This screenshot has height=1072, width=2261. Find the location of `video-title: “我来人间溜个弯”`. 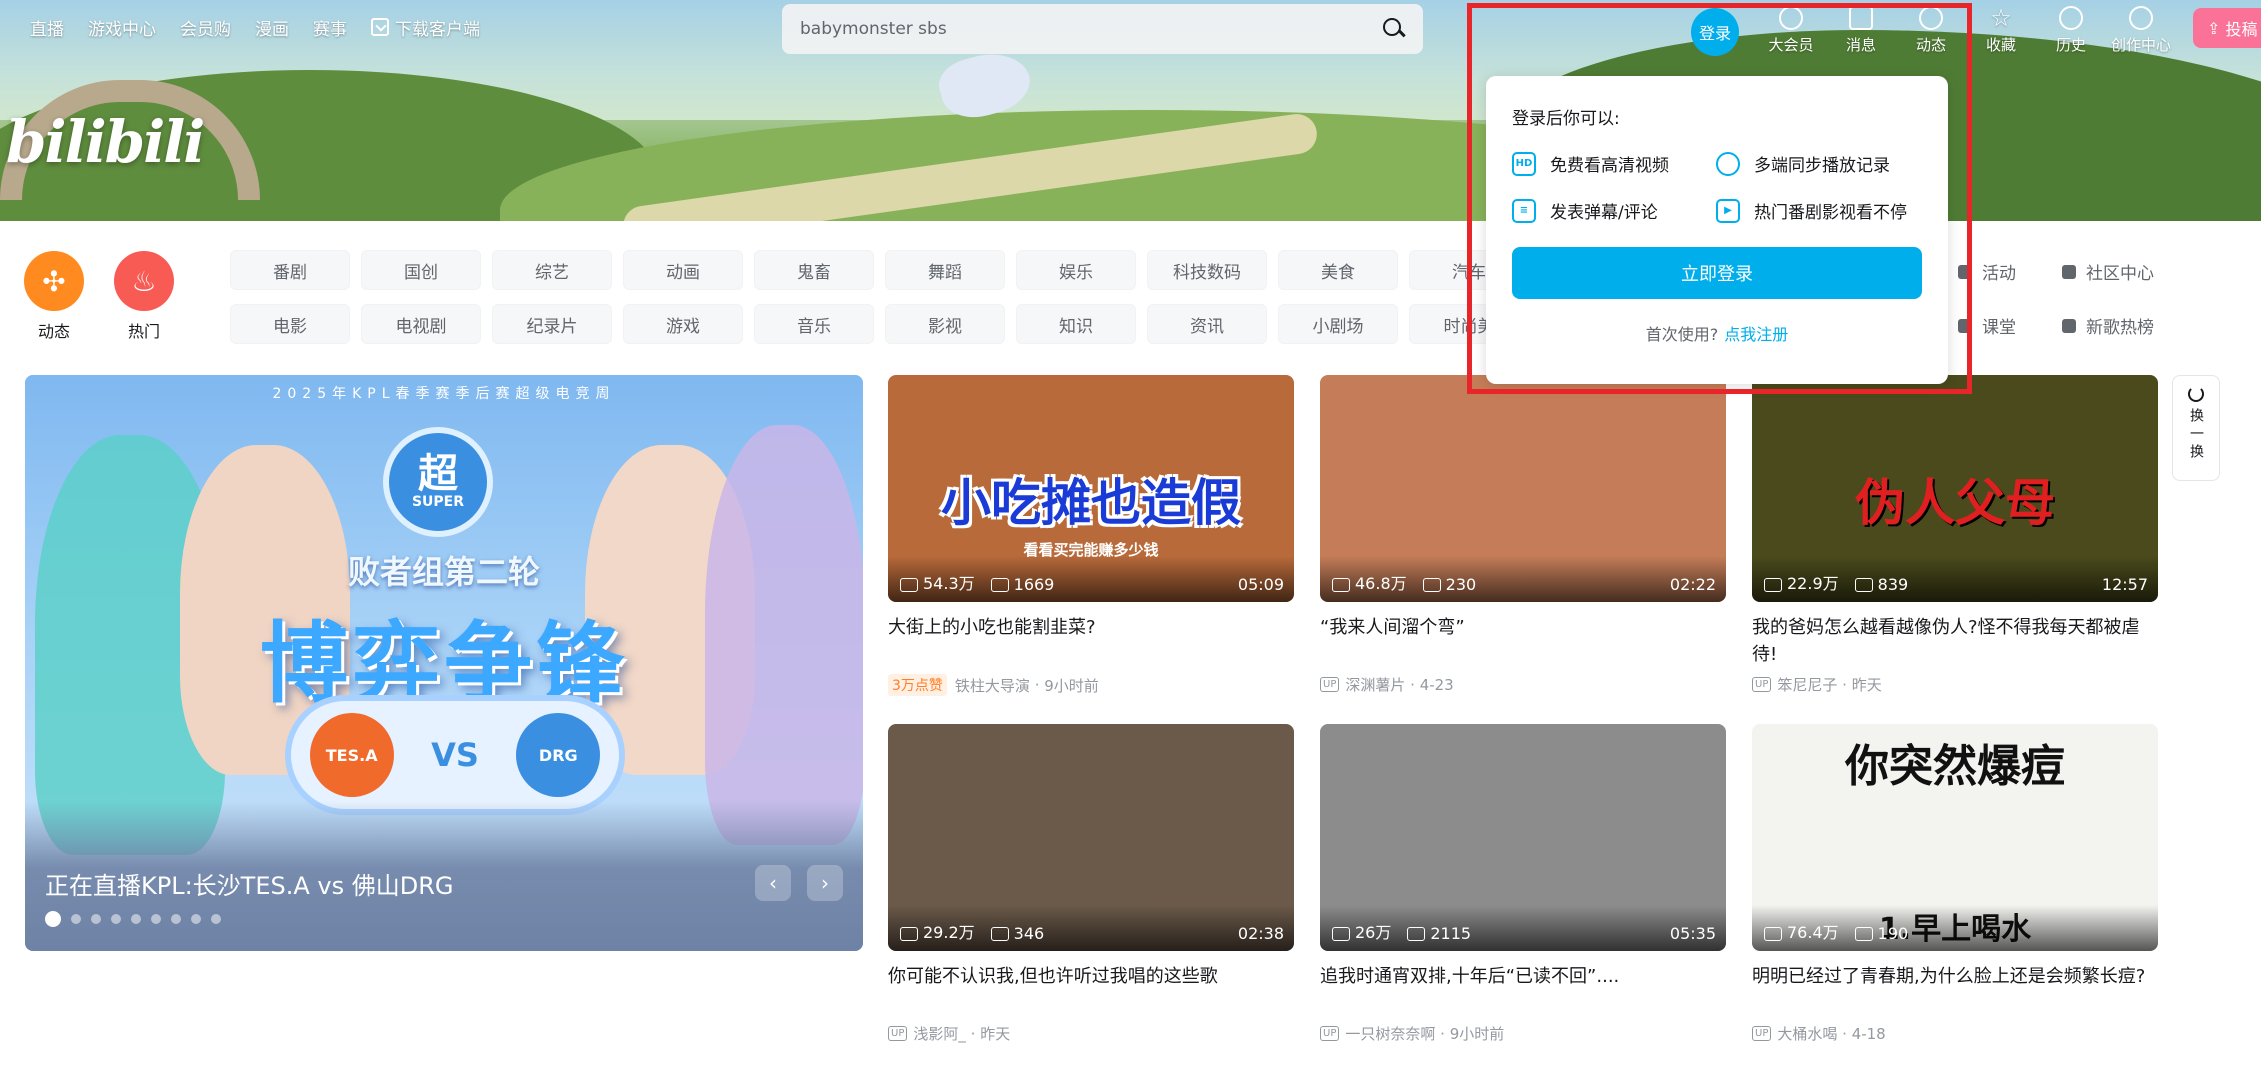

video-title: “我来人间溜个弯” is located at coordinates (1523, 641).